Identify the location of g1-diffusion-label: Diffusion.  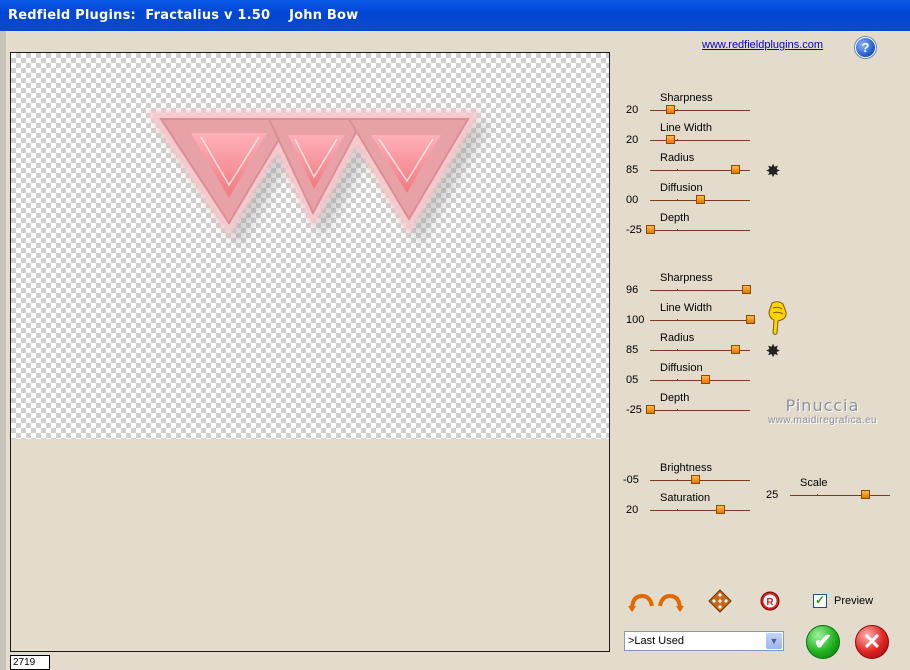
(681, 188).